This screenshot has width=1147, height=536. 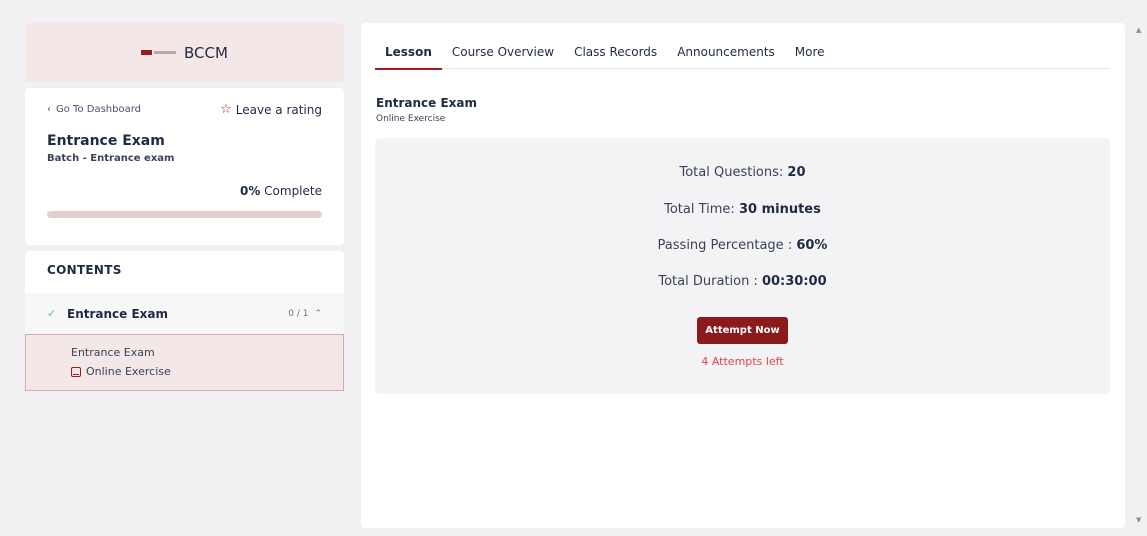 I want to click on total-duration-label: Total Duration :, so click(x=710, y=281).